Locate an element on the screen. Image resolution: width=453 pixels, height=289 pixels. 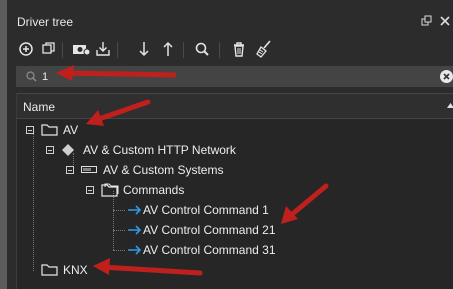
tree-node-knx: KNX is located at coordinates (235, 270).